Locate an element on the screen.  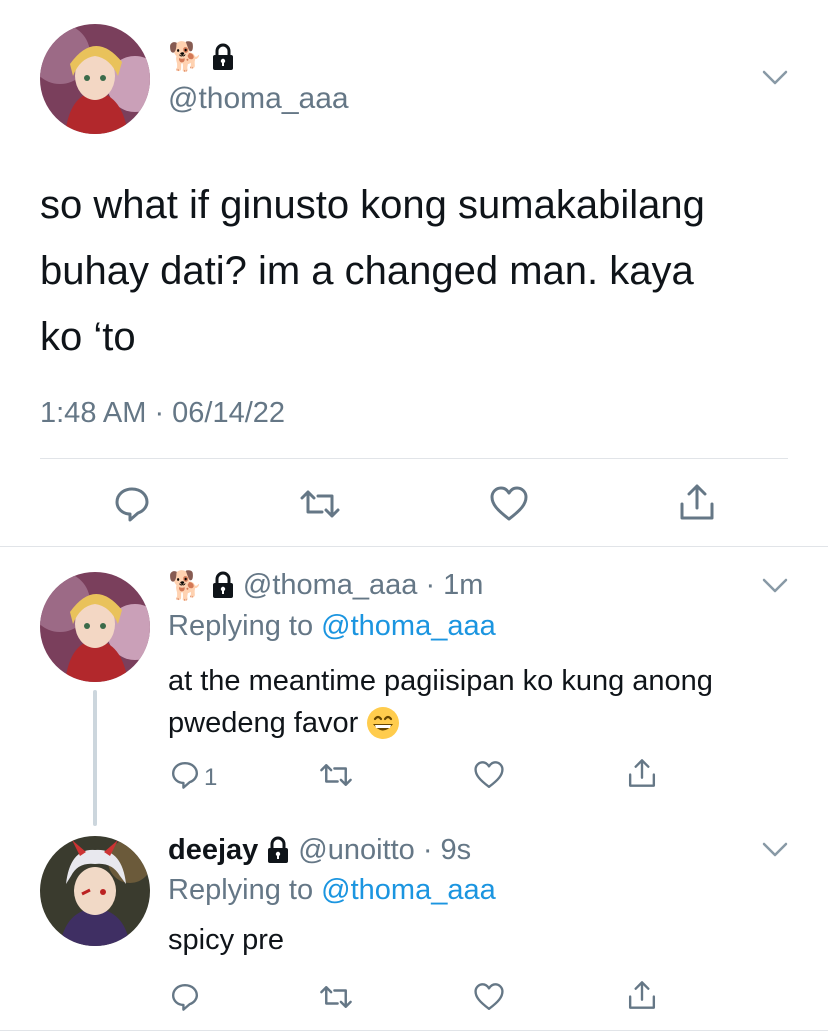
tweet-text-line: so what if ginusto kong sumakabilang is located at coordinates (372, 205).